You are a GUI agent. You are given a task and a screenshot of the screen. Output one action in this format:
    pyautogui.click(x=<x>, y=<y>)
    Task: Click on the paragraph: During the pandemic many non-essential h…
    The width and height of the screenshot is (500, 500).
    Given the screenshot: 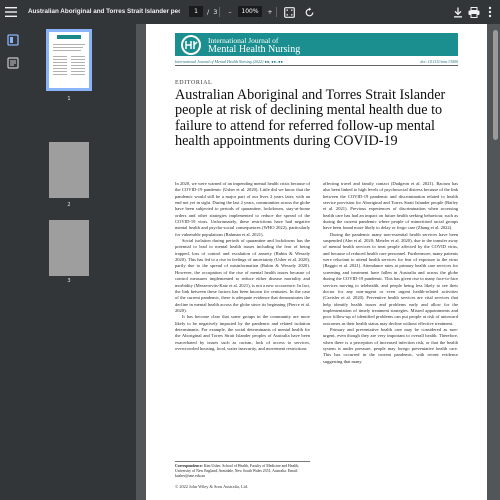 What is the action you would take?
    pyautogui.click(x=390, y=278)
    